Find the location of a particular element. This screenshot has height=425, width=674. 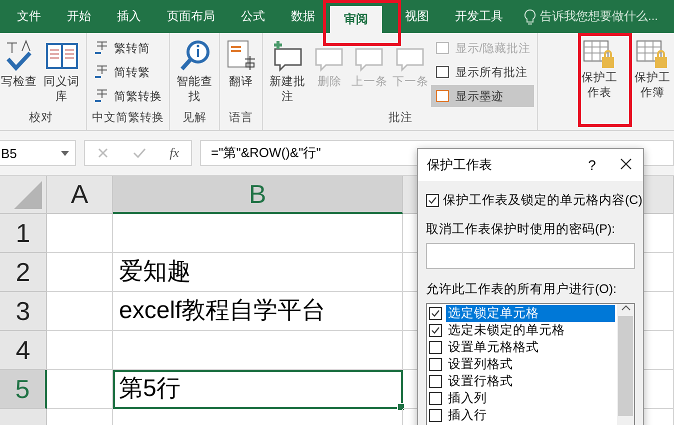

dialog-title: 保护工作表 is located at coordinates (460, 165).